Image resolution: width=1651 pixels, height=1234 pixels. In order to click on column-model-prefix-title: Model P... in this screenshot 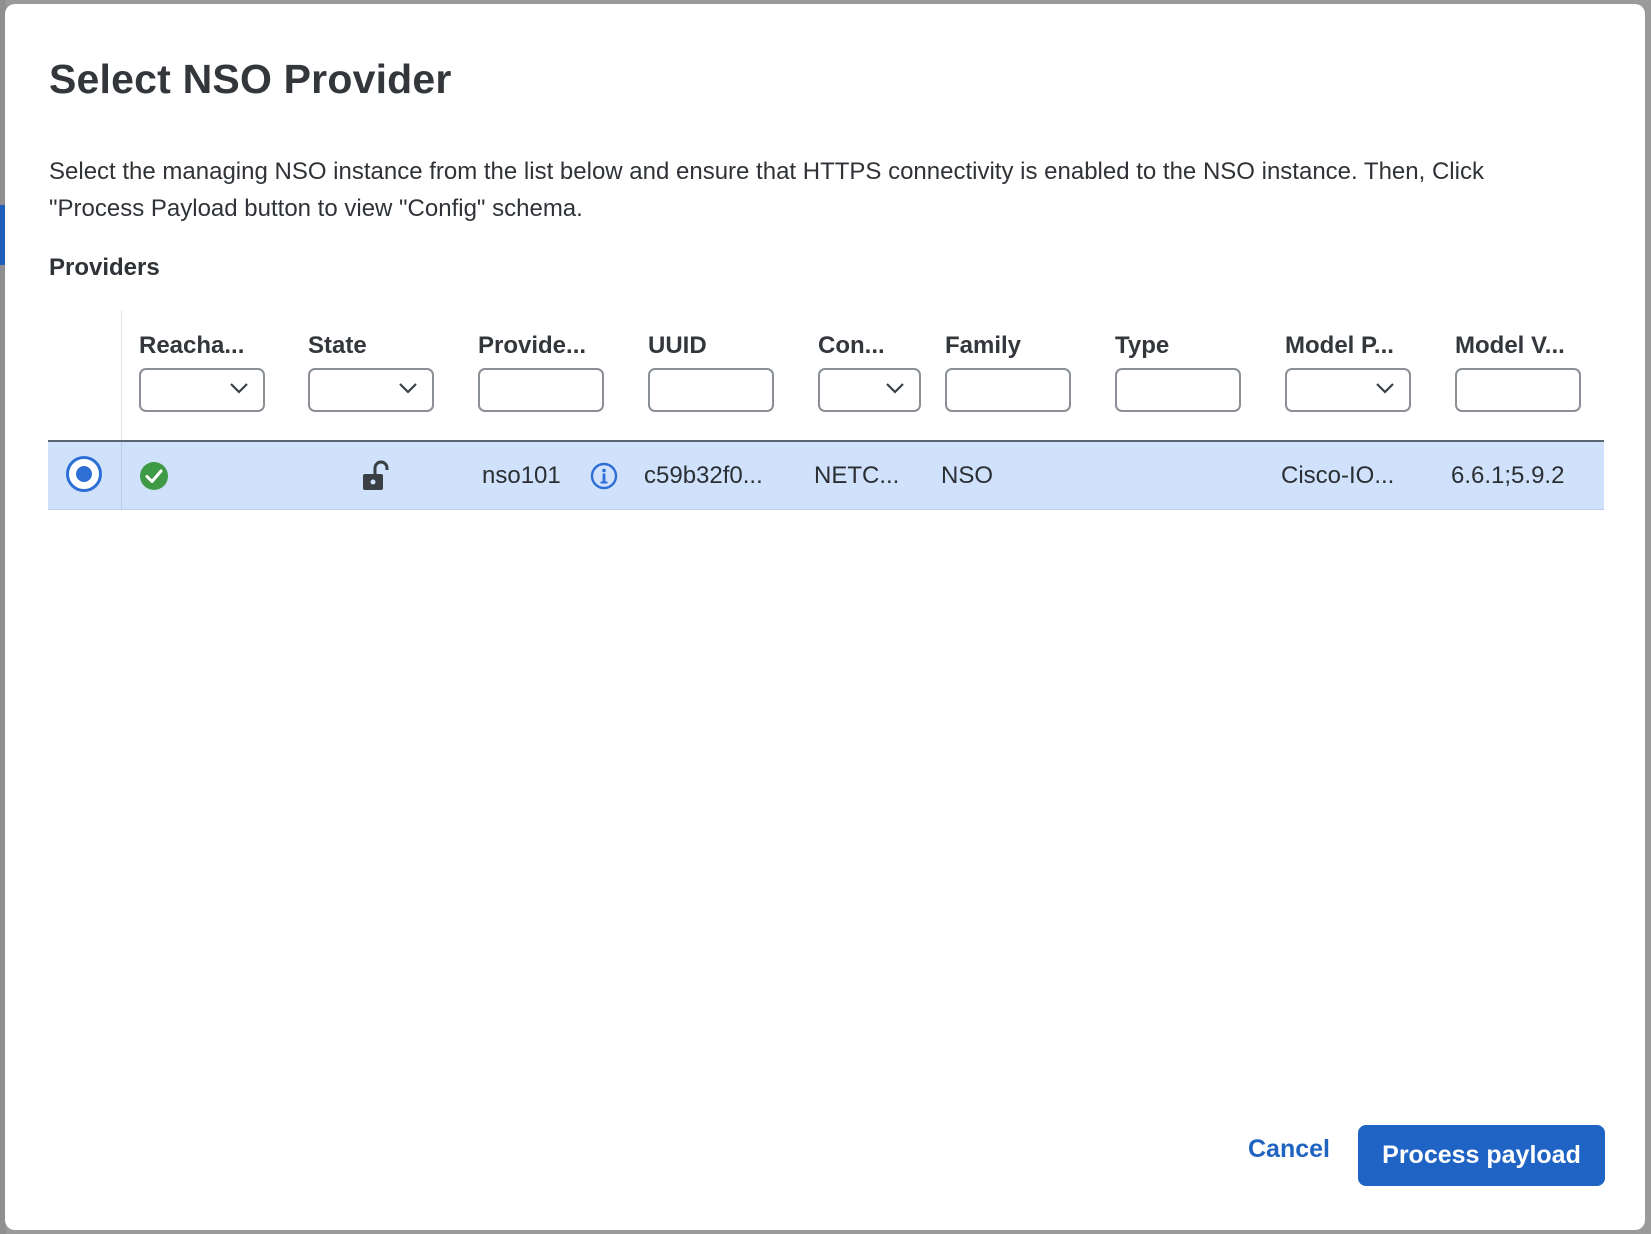, I will do `click(1339, 347)`.